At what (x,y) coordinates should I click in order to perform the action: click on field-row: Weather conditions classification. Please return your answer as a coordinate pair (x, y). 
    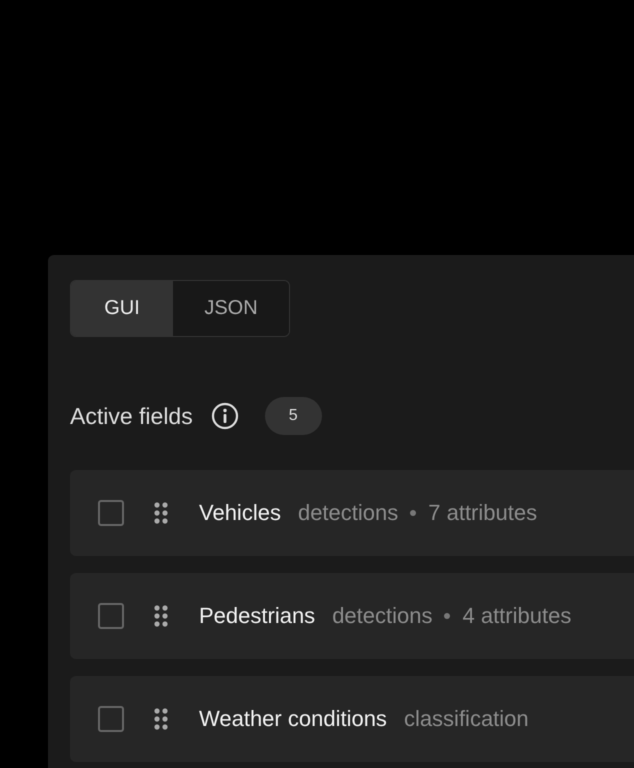
    Looking at the image, I should click on (352, 719).